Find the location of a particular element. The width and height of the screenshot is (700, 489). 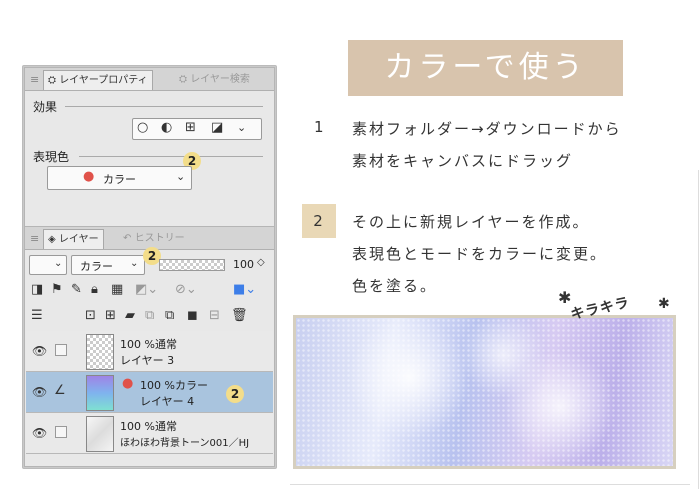

expression-color-select: ● カラー ⌄ is located at coordinates (119, 178).